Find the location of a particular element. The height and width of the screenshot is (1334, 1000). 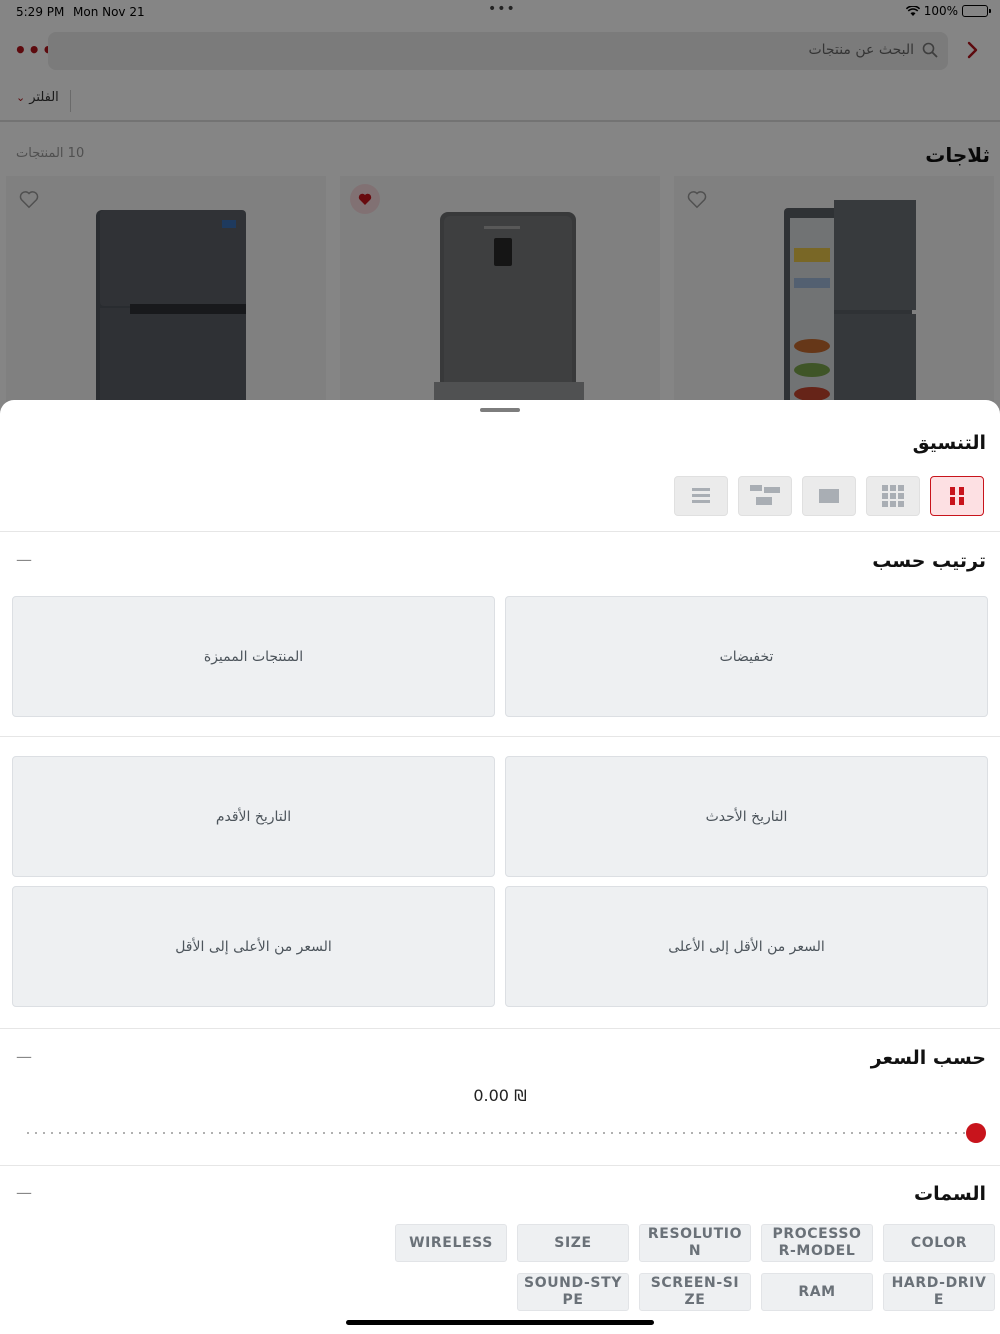

collapse-price-icon: — is located at coordinates (24, 1056).